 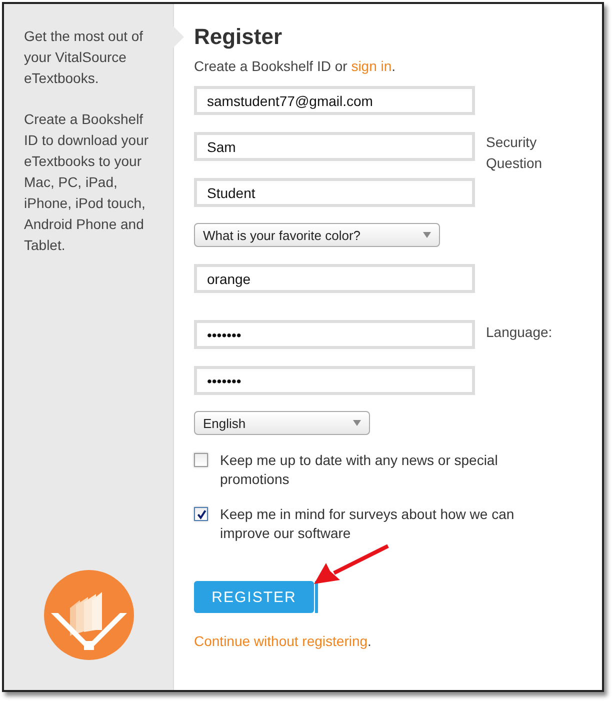 I want to click on input-field: Sam, so click(x=334, y=146).